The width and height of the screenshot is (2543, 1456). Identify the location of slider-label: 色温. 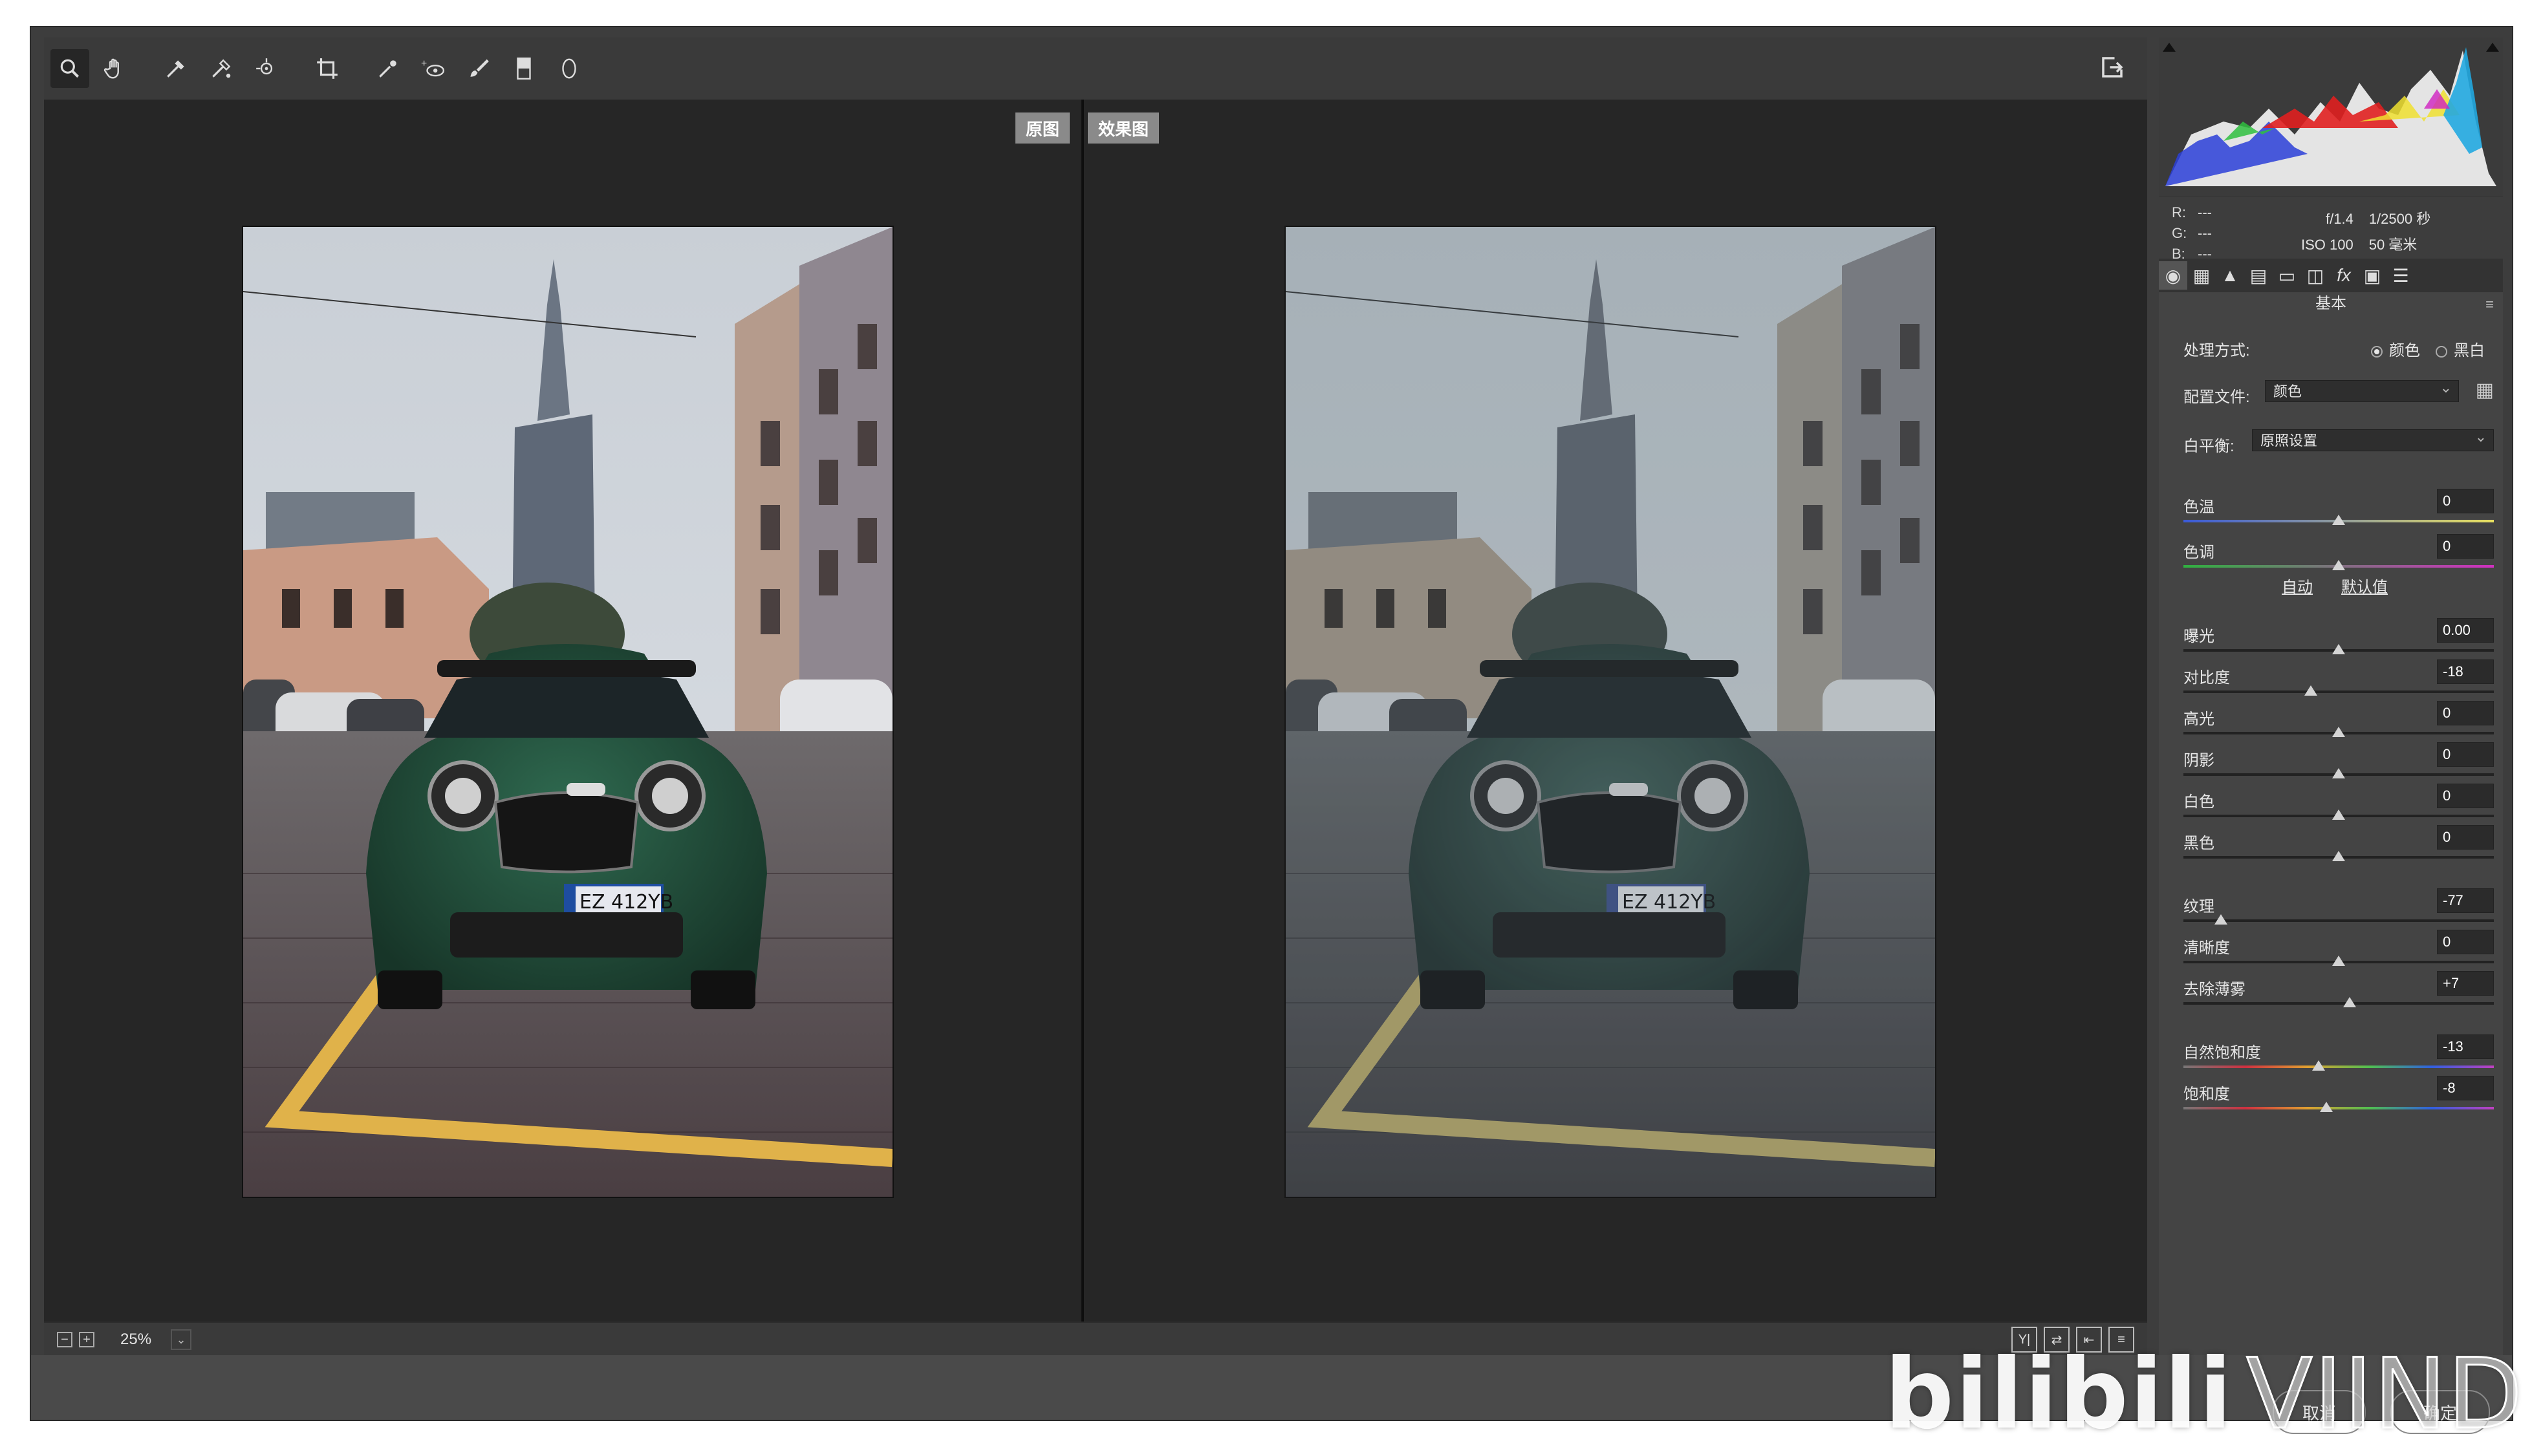
(2198, 507).